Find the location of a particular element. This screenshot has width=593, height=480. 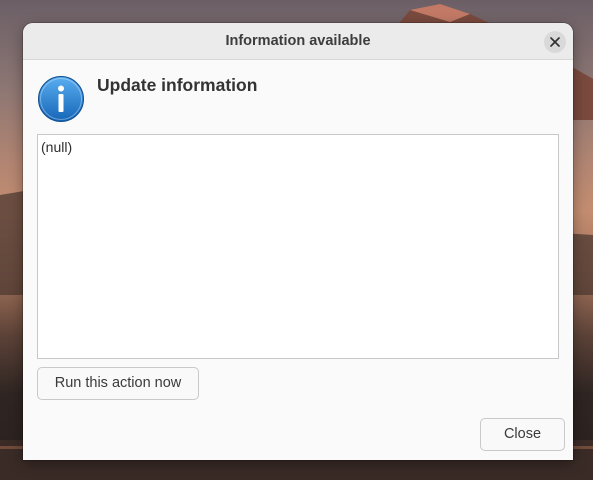

titlebar-close-button is located at coordinates (555, 42).